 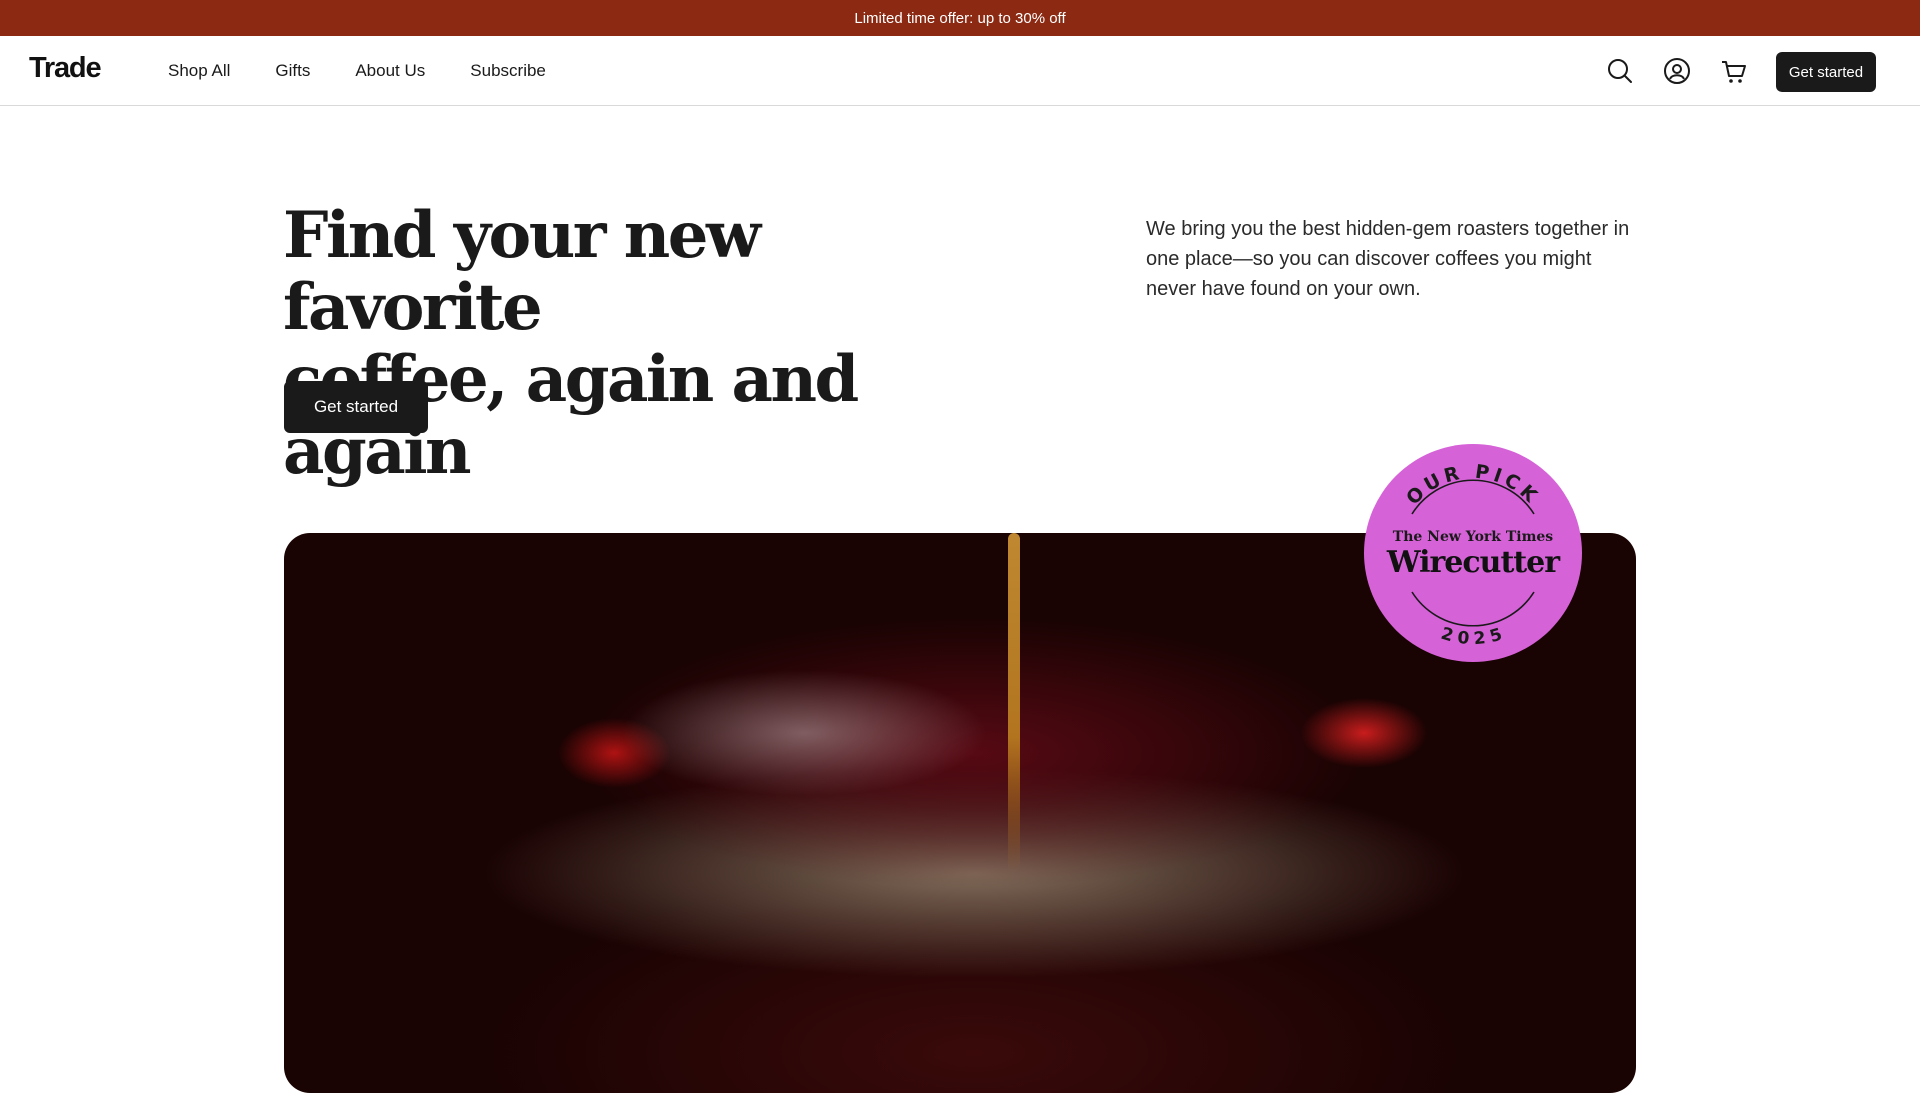 What do you see at coordinates (1473, 562) in the screenshot?
I see `badge-brand: Wirecutter` at bounding box center [1473, 562].